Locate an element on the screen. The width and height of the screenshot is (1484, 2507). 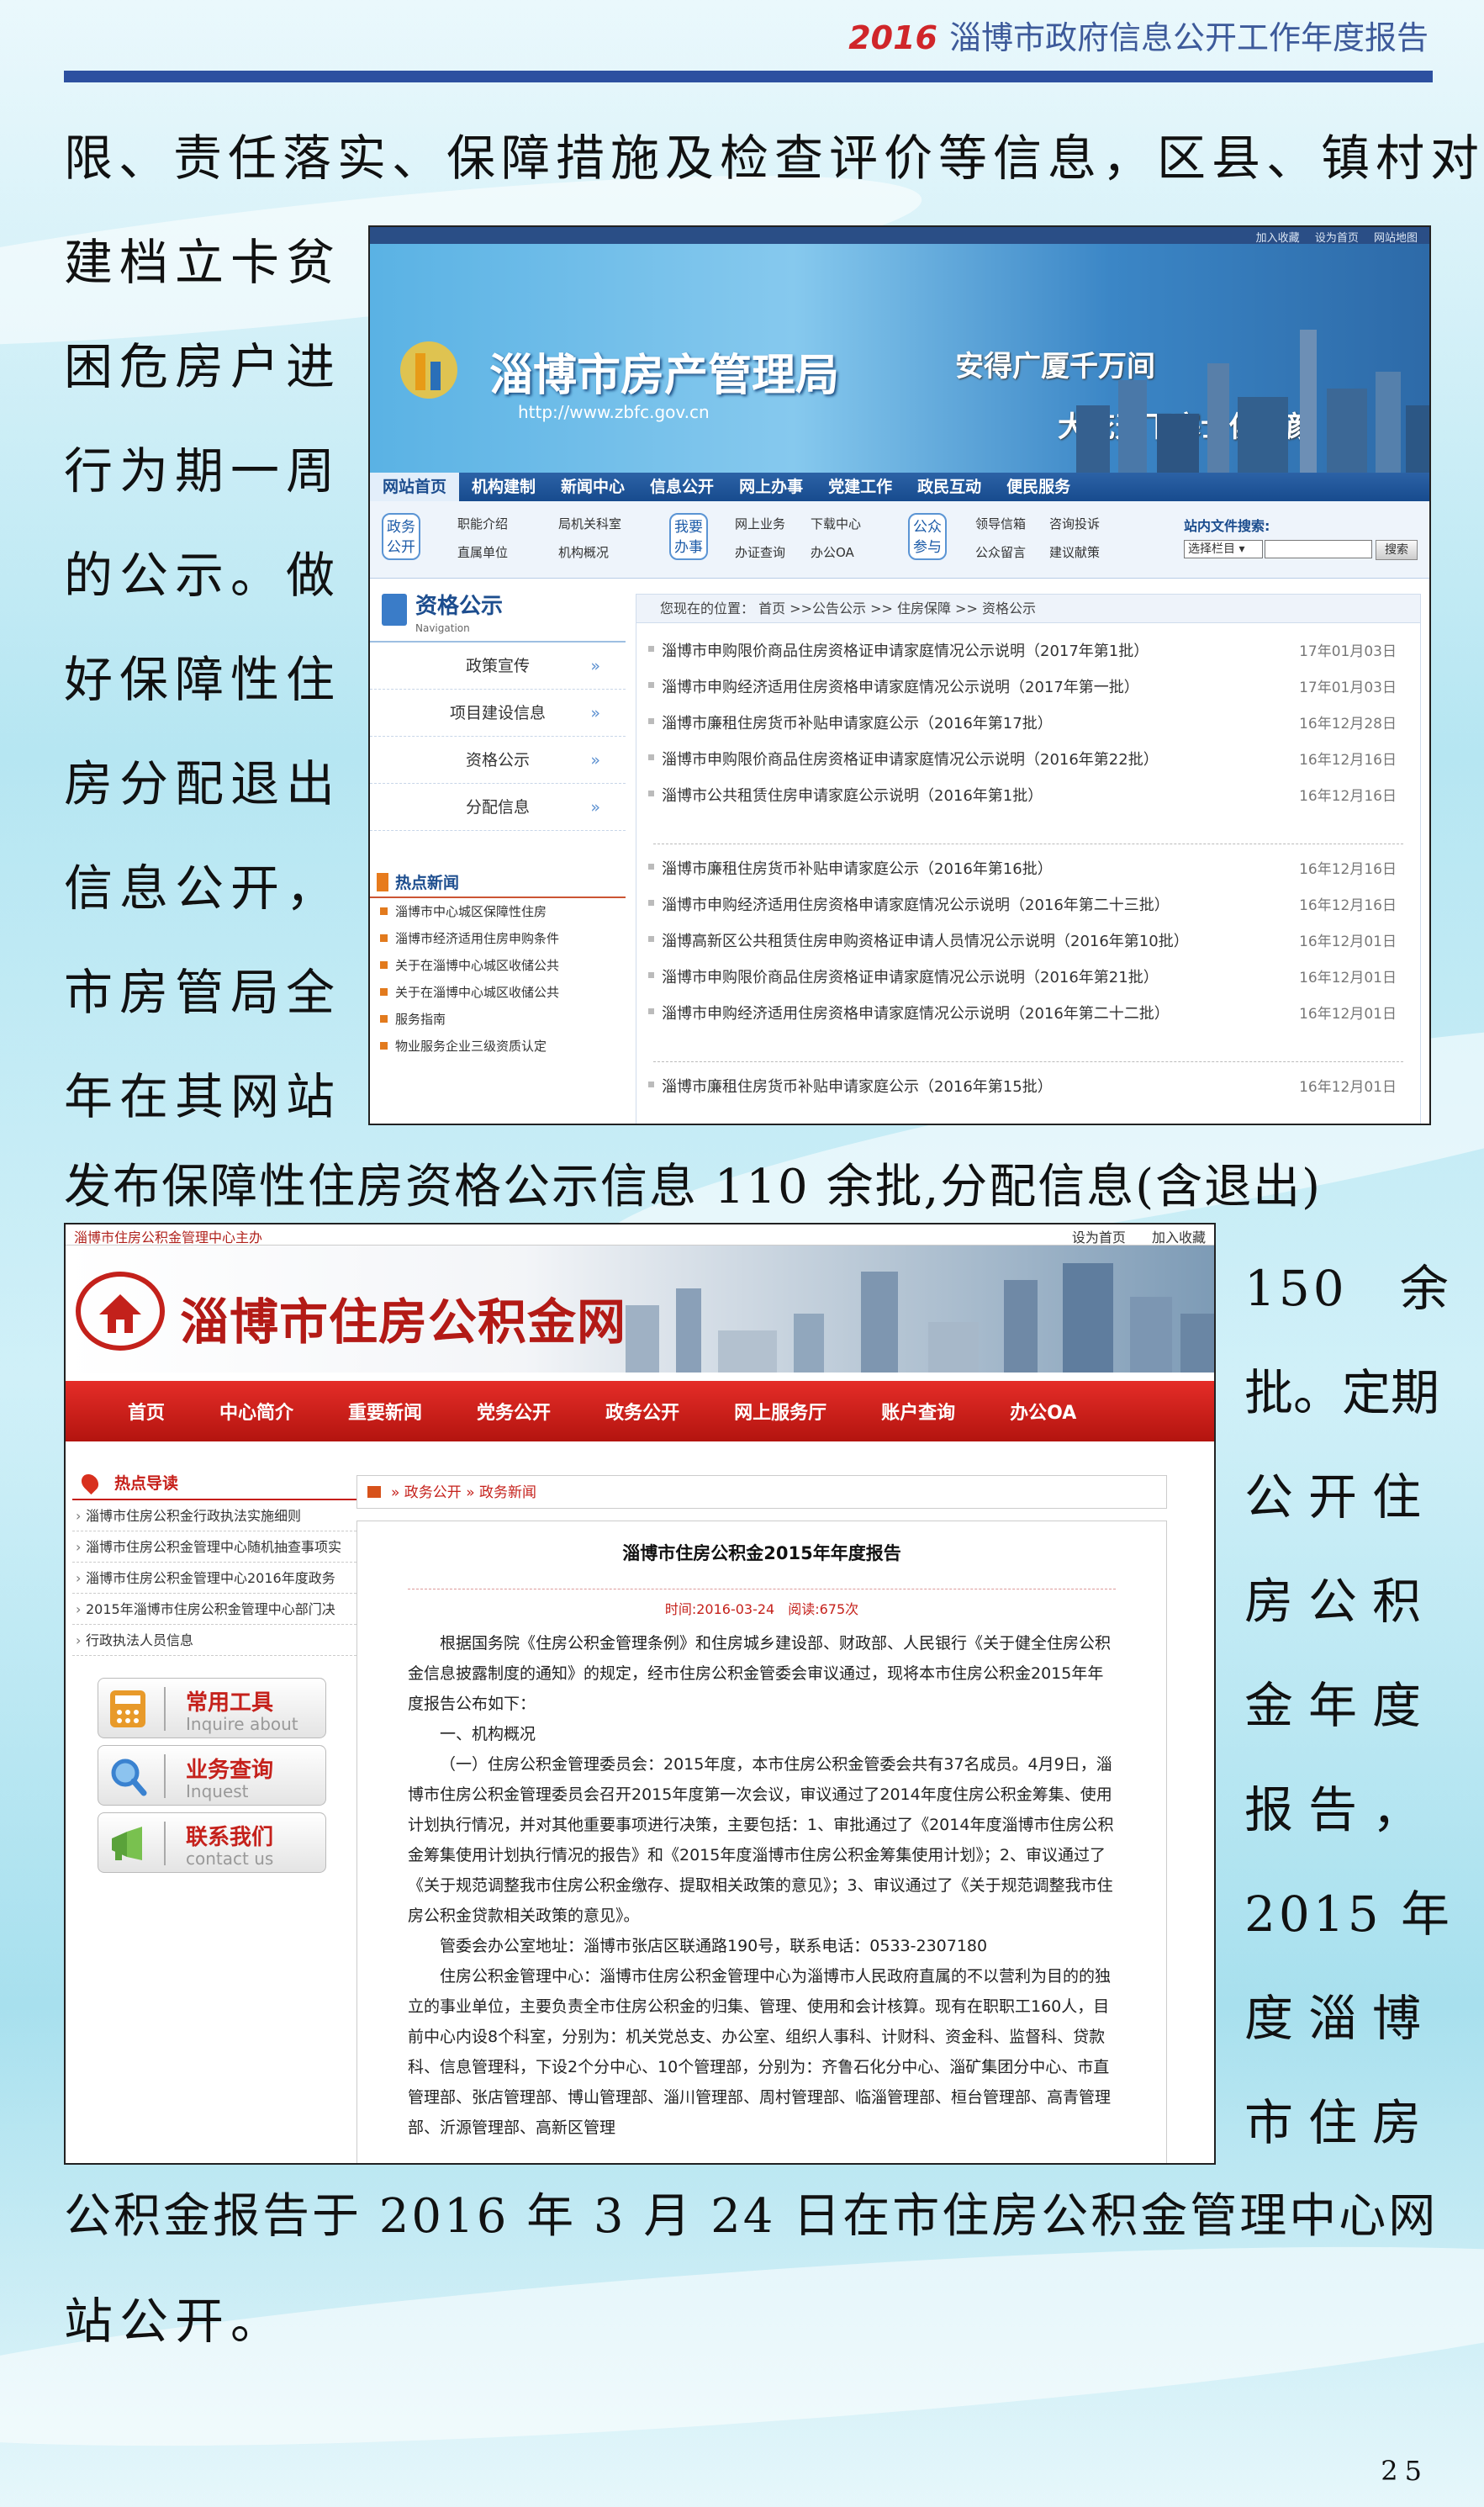
nav-account-query: 账户查询 is located at coordinates (918, 1412).